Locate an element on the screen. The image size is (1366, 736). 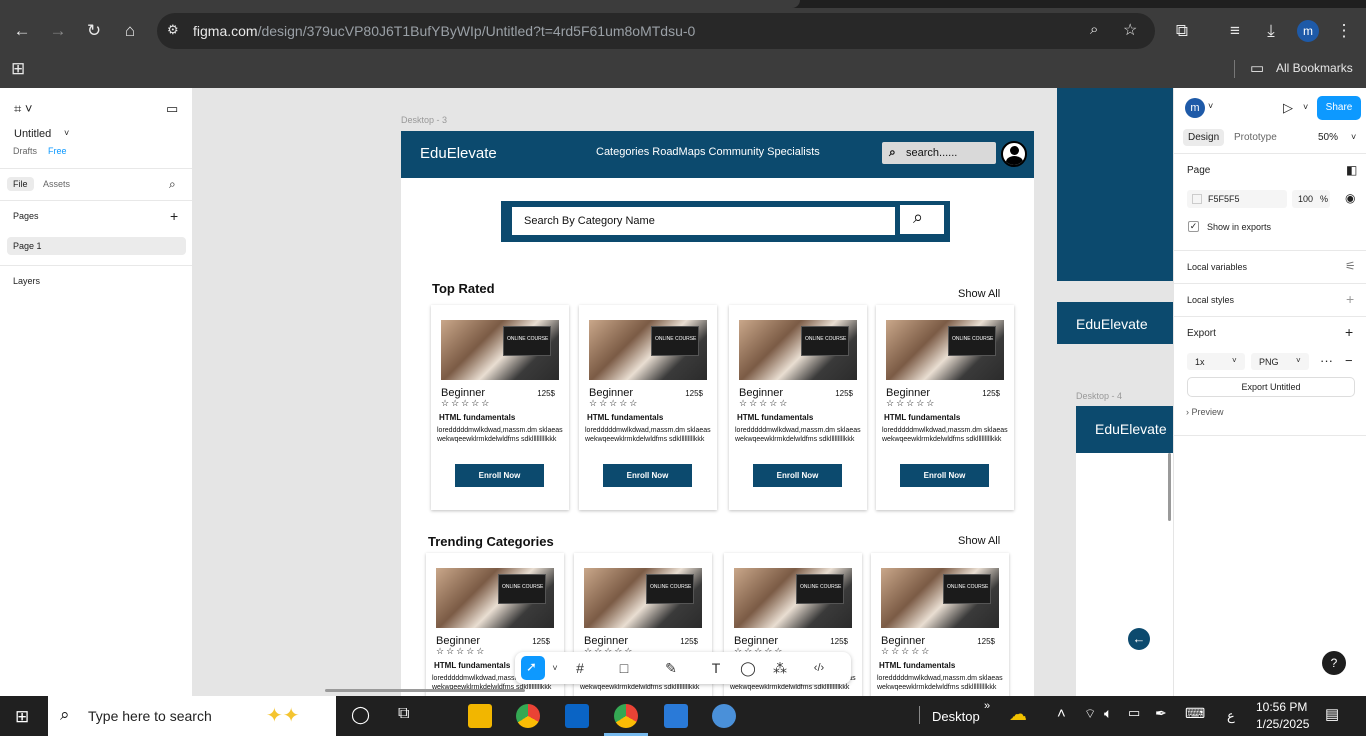
figma-menu-icon: ⌗ ˅ is located at coordinates (23, 109).